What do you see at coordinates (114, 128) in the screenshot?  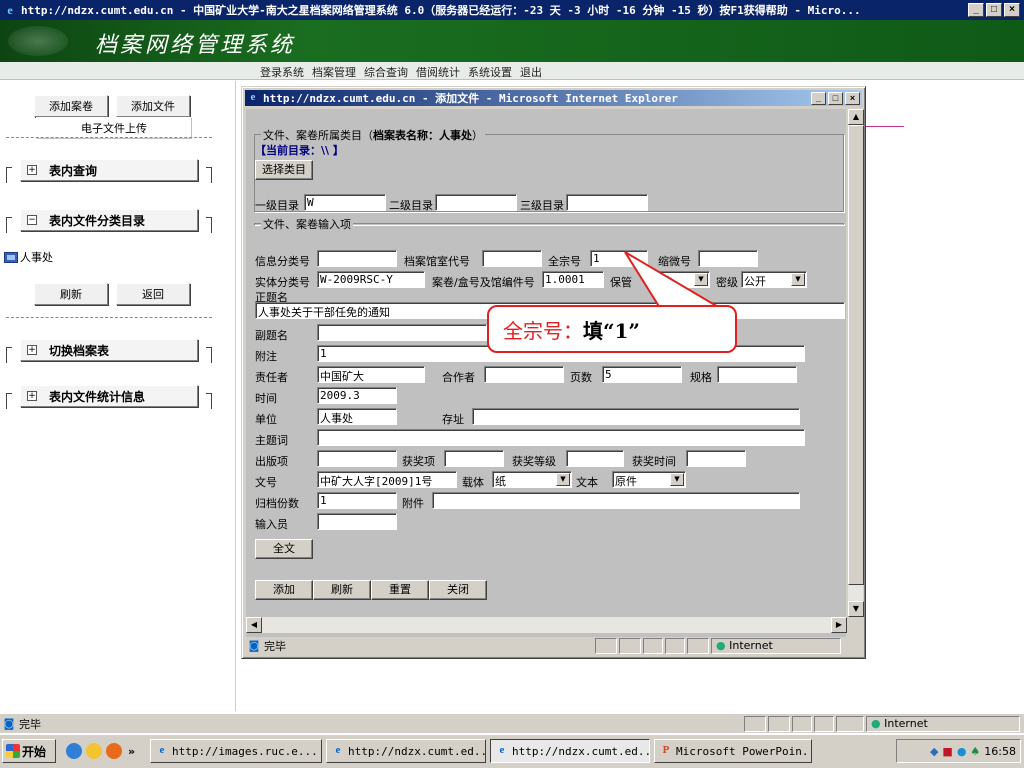 I see `upload-button: 电子文件上传` at bounding box center [114, 128].